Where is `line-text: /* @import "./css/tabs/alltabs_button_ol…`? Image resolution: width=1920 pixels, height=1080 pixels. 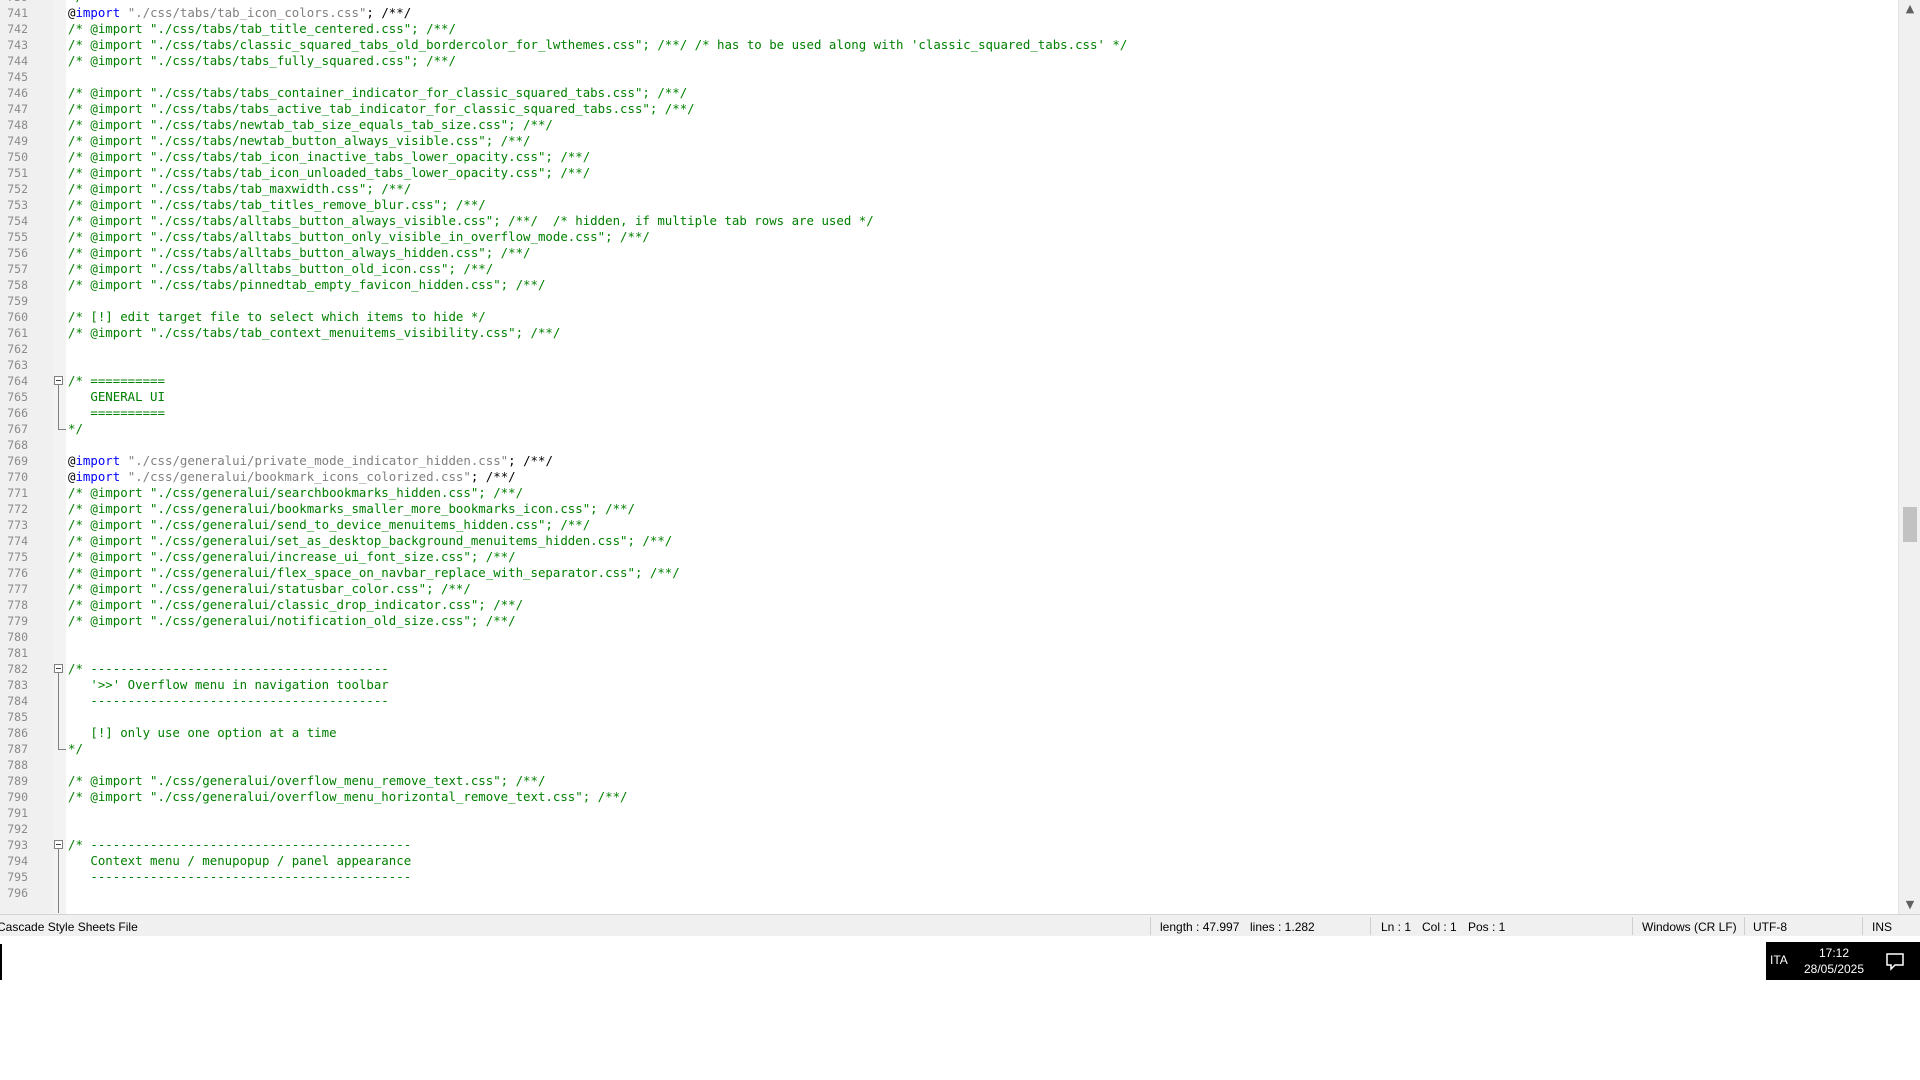
line-text: /* @import "./css/tabs/alltabs_button_ol… is located at coordinates (281, 268).